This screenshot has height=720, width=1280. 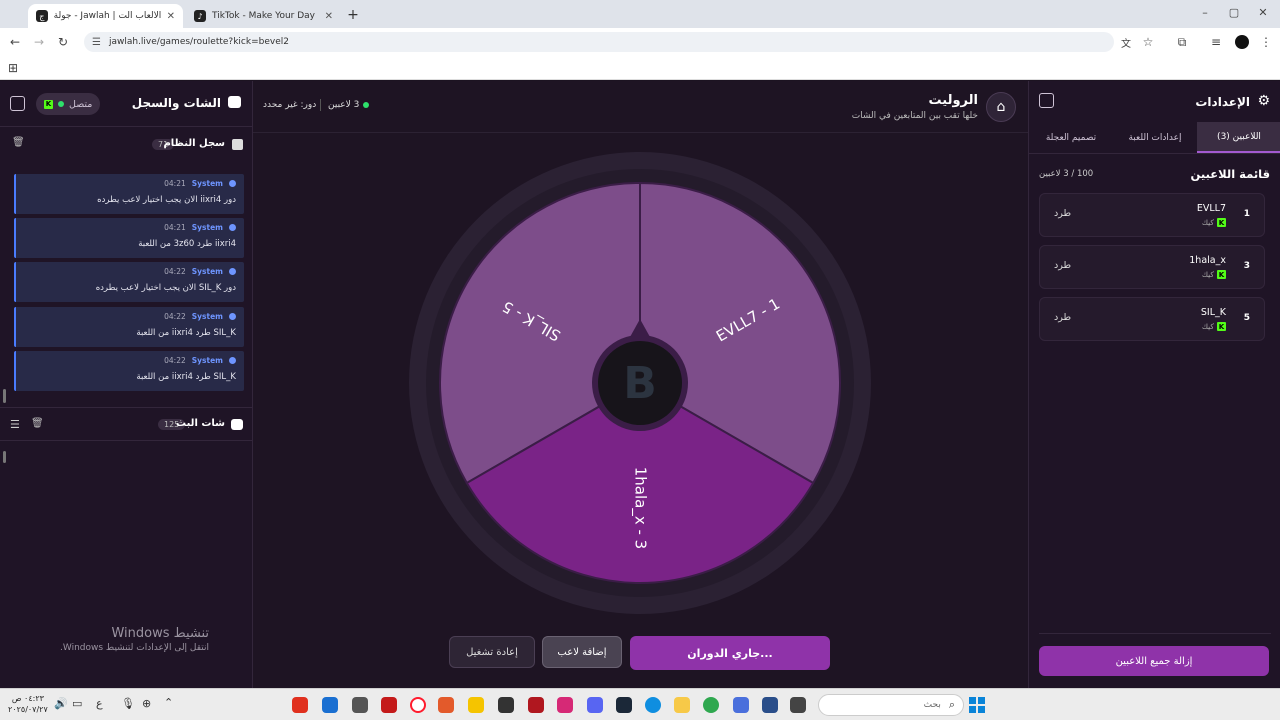 I want to click on tab-title: TikTok - Make Your Day, so click(x=264, y=16).